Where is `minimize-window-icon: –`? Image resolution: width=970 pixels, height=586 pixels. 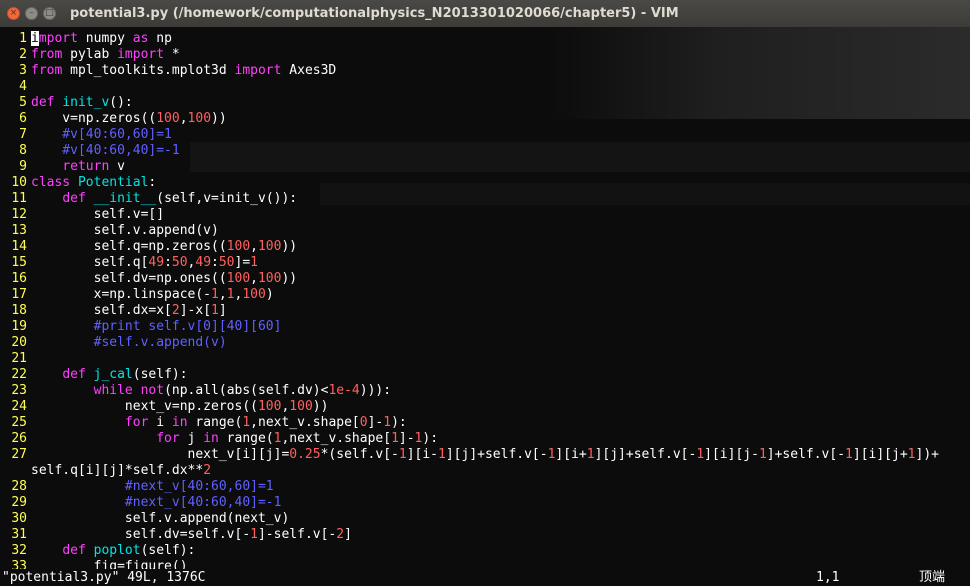
minimize-window-icon: – is located at coordinates (31, 13).